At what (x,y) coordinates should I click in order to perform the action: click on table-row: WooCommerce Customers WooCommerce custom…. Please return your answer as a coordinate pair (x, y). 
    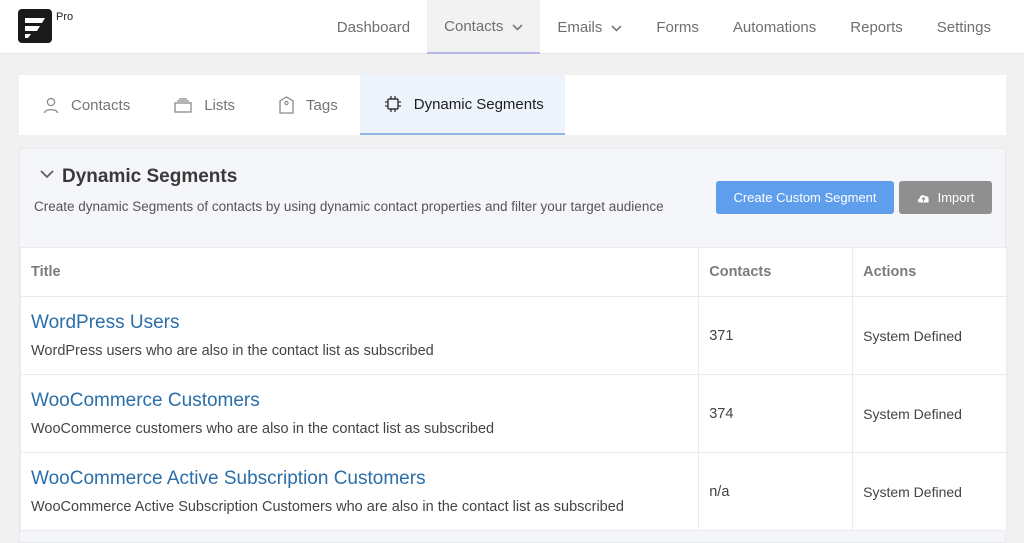
    Looking at the image, I should click on (513, 413).